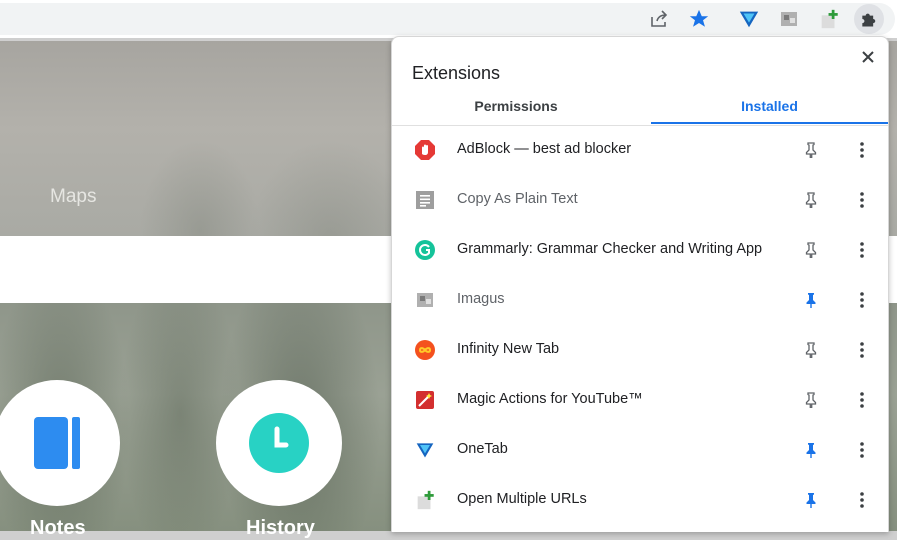 The height and width of the screenshot is (540, 897). I want to click on history-app-button, so click(279, 443).